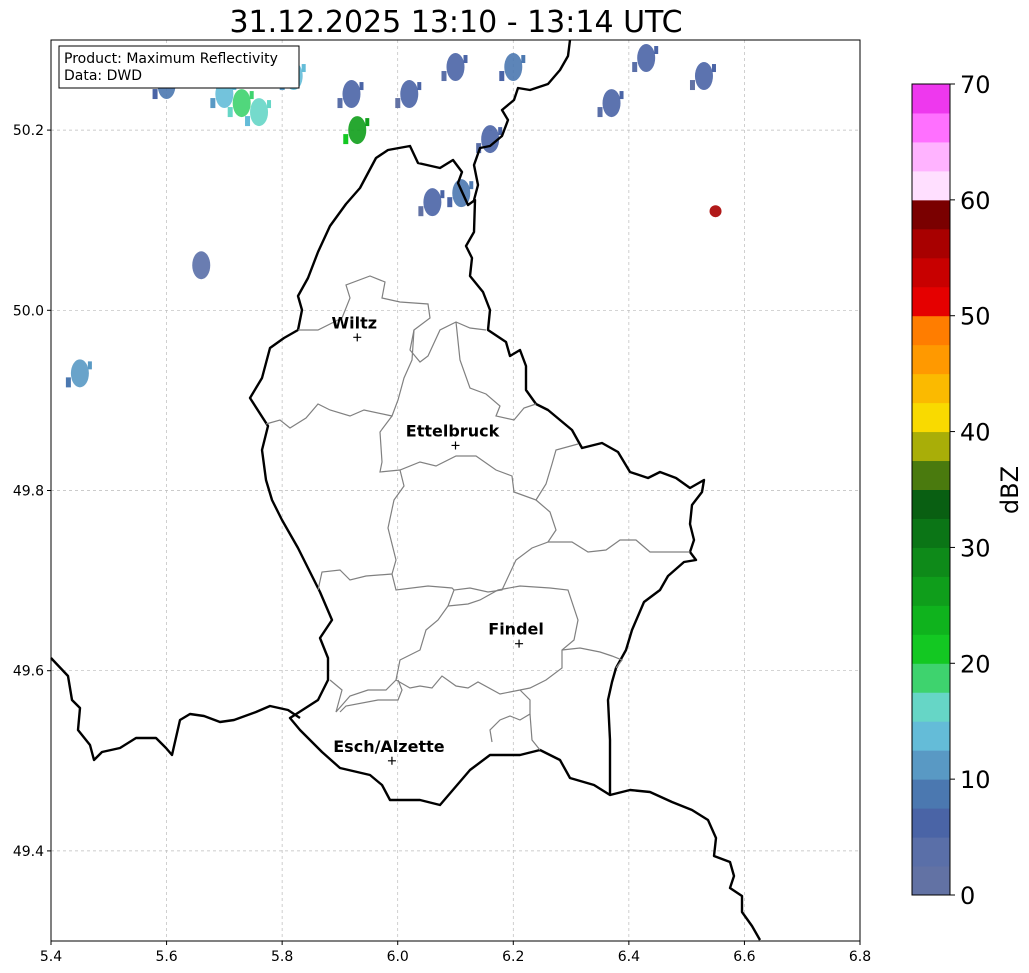 The width and height of the screenshot is (1029, 973). Describe the element at coordinates (629, 957) in the screenshot. I see `x-tick-label: 6.4` at that location.